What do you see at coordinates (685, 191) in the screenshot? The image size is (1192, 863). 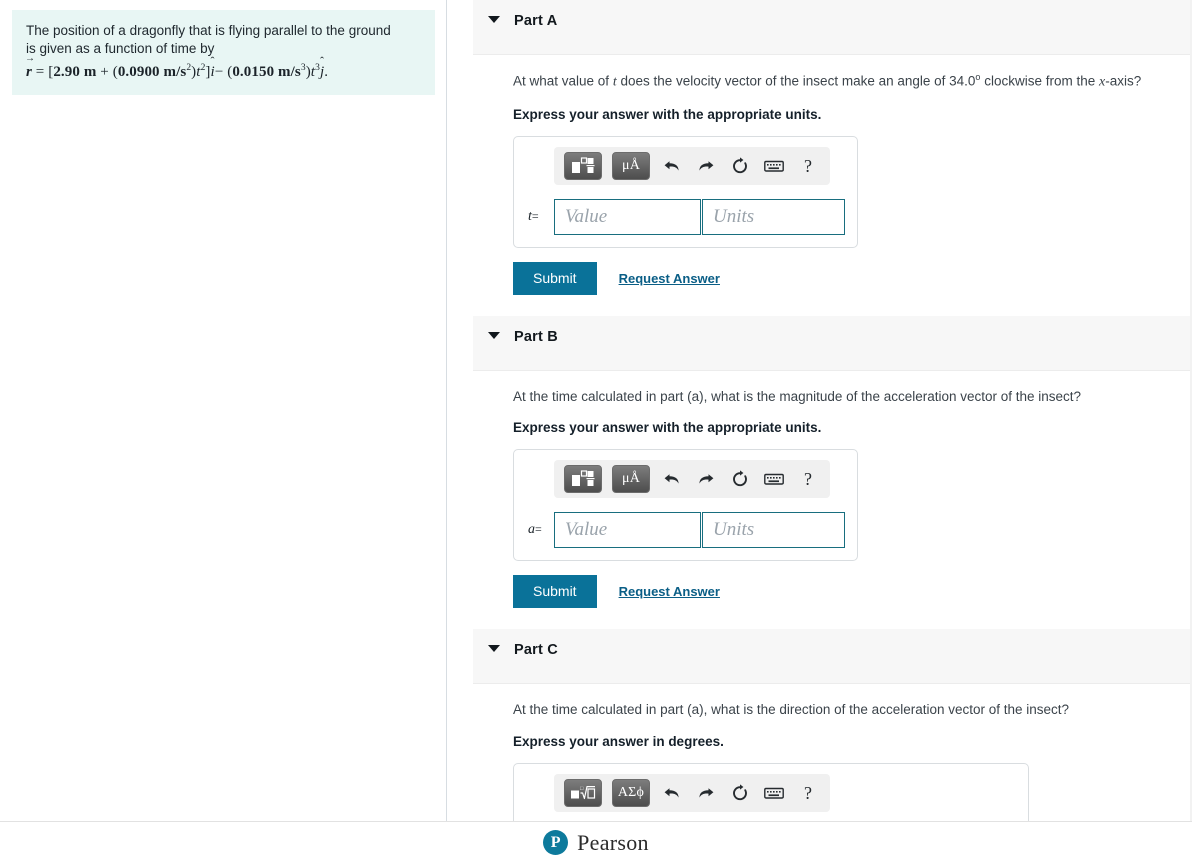 I see `answer-widget-a: μÅ ? t= Value Units` at bounding box center [685, 191].